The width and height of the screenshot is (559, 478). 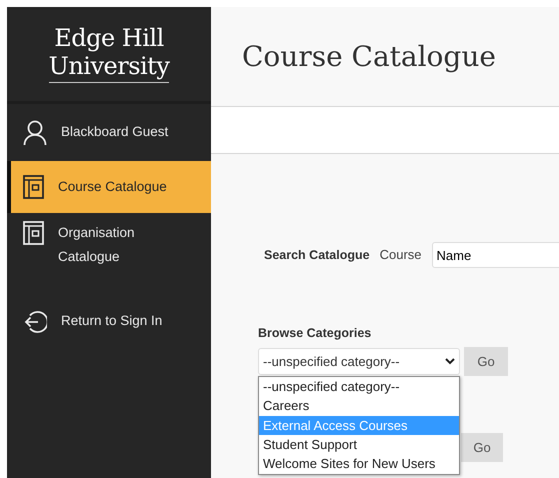 I want to click on sidebar-item: Course Catalogue, so click(x=109, y=187).